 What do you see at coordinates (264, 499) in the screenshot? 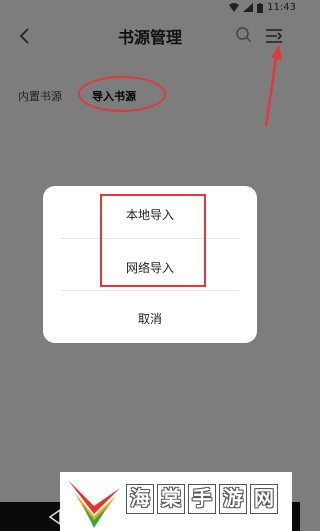
I see `watermark-char: 网` at bounding box center [264, 499].